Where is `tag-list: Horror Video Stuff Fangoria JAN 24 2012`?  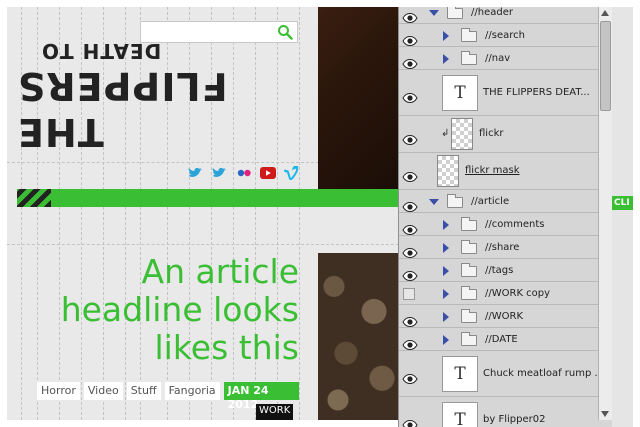 tag-list: Horror Video Stuff Fangoria JAN 24 2012 is located at coordinates (168, 396).